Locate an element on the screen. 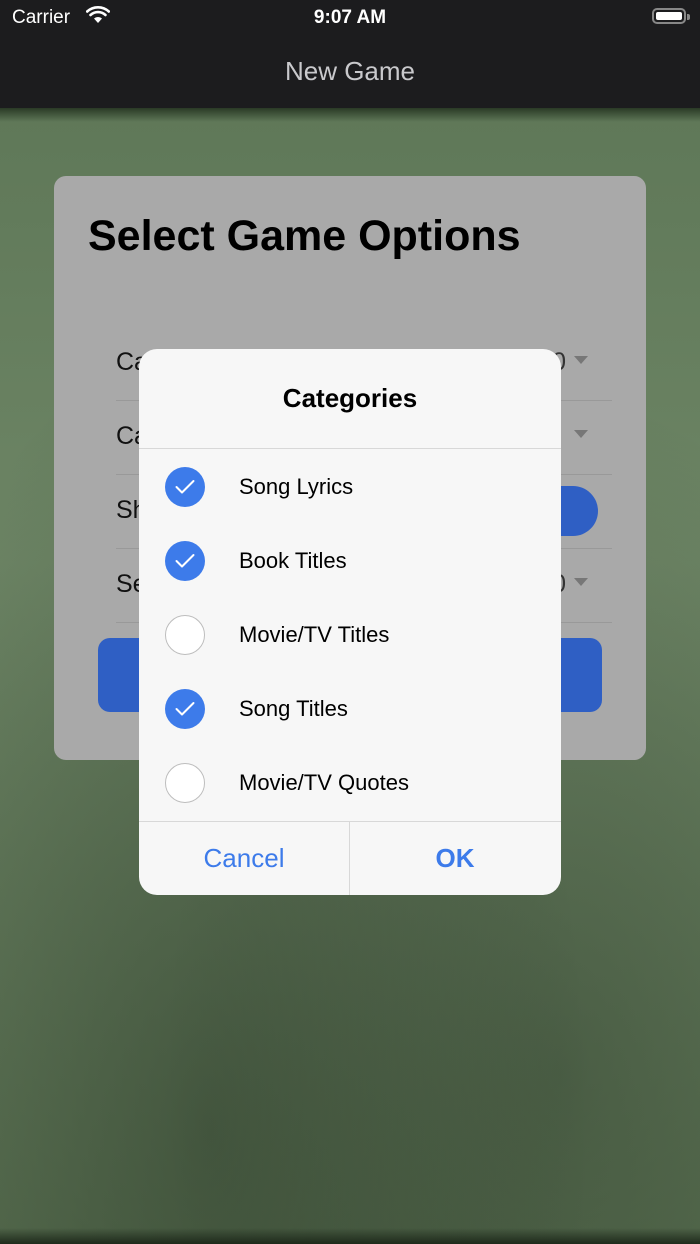 The image size is (700, 1244). category-option: Movie/TV Titles is located at coordinates (350, 634).